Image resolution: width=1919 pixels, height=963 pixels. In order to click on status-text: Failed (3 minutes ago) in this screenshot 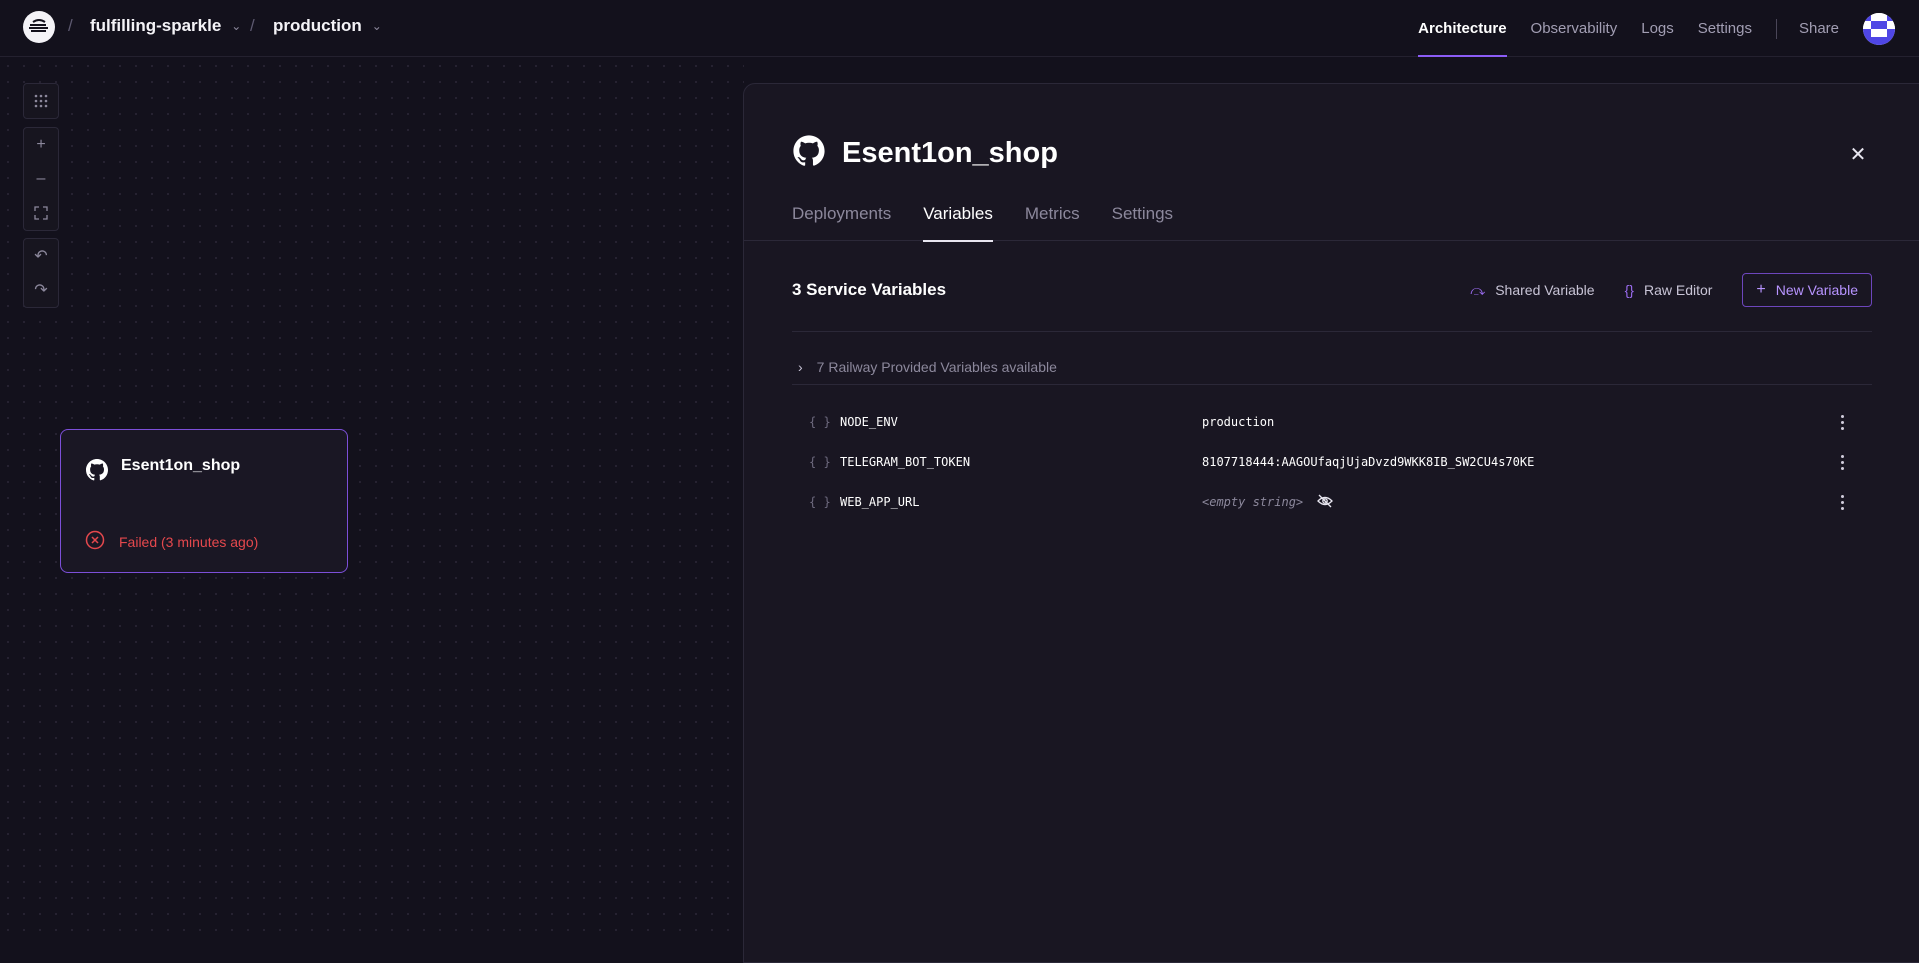, I will do `click(189, 541)`.